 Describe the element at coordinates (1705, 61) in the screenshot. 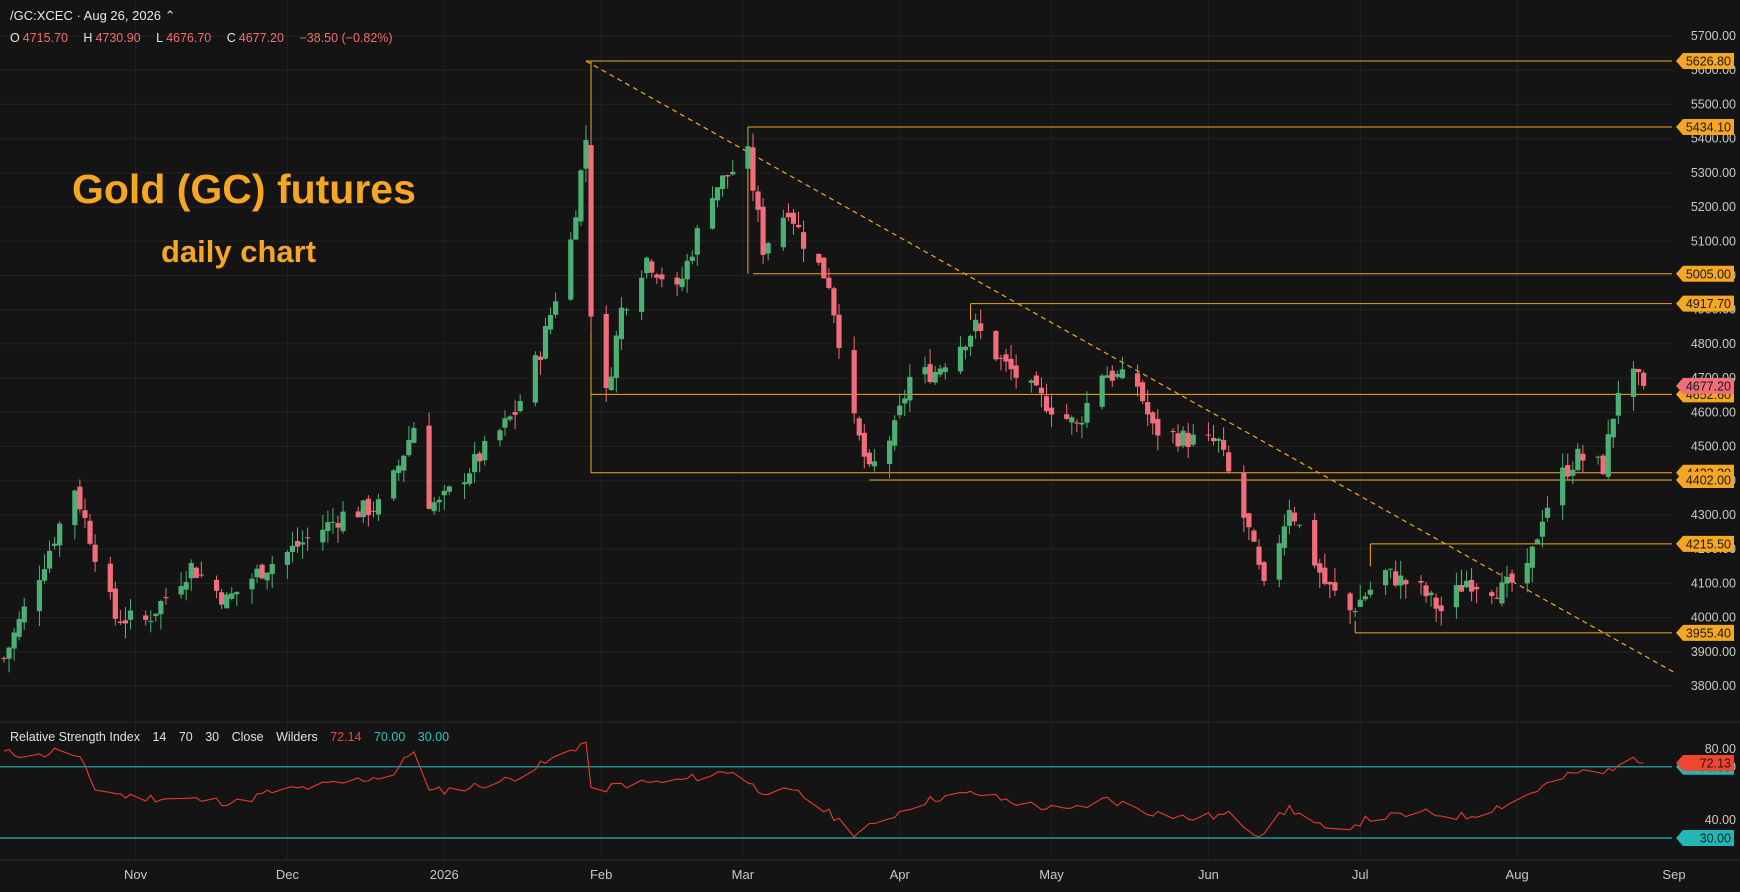

I see `level-label: 5626.80` at that location.